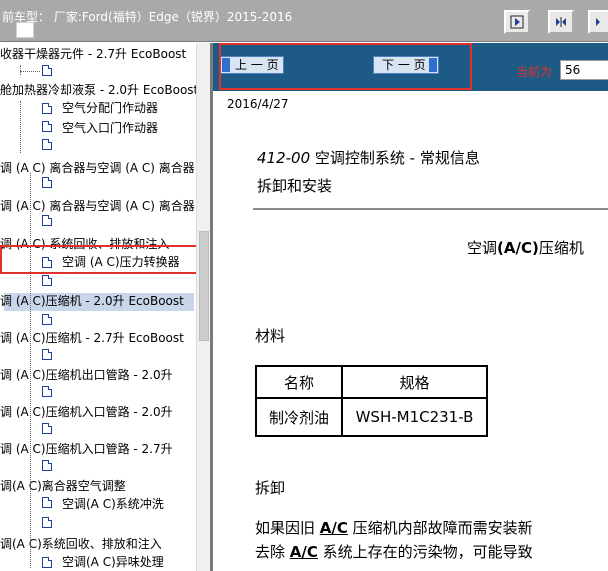  I want to click on tree-item: 调 (A C)压缩机 - 2.7升 EcoBoost, so click(92, 338).